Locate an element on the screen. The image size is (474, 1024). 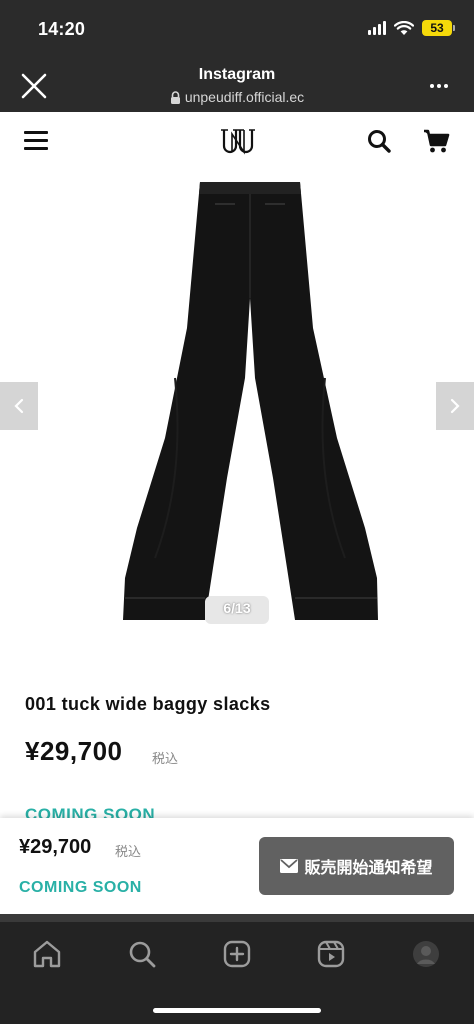
sticky-tax-label: 税込 is located at coordinates (128, 851).